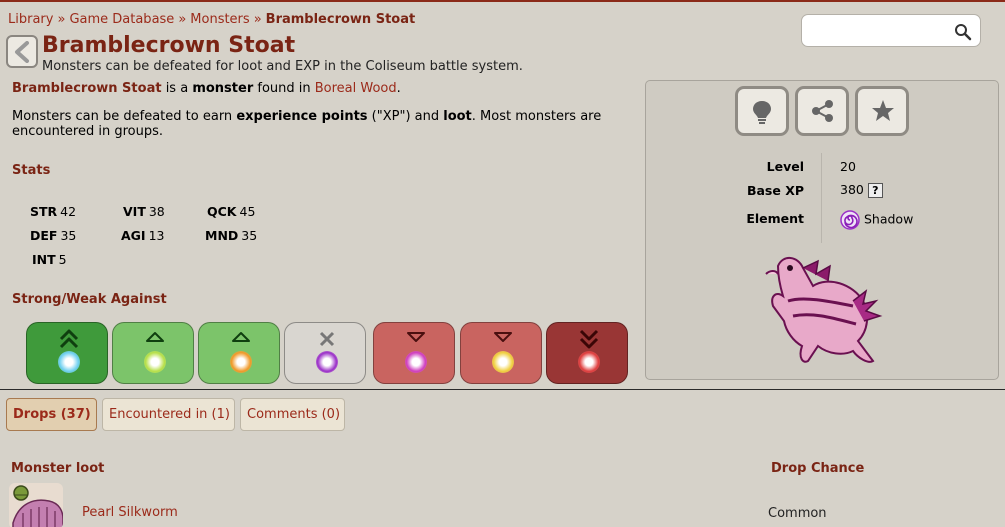 The image size is (1005, 527). Describe the element at coordinates (398, 88) in the screenshot. I see `intro-fragment: .` at that location.